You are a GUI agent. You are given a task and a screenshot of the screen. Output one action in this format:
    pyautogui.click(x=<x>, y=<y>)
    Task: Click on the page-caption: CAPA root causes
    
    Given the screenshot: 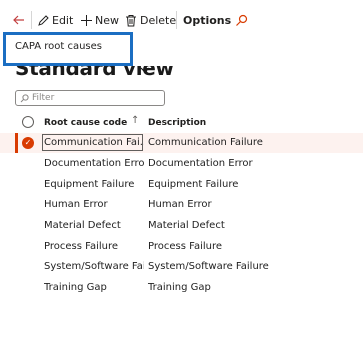 What is the action you would take?
    pyautogui.click(x=58, y=46)
    